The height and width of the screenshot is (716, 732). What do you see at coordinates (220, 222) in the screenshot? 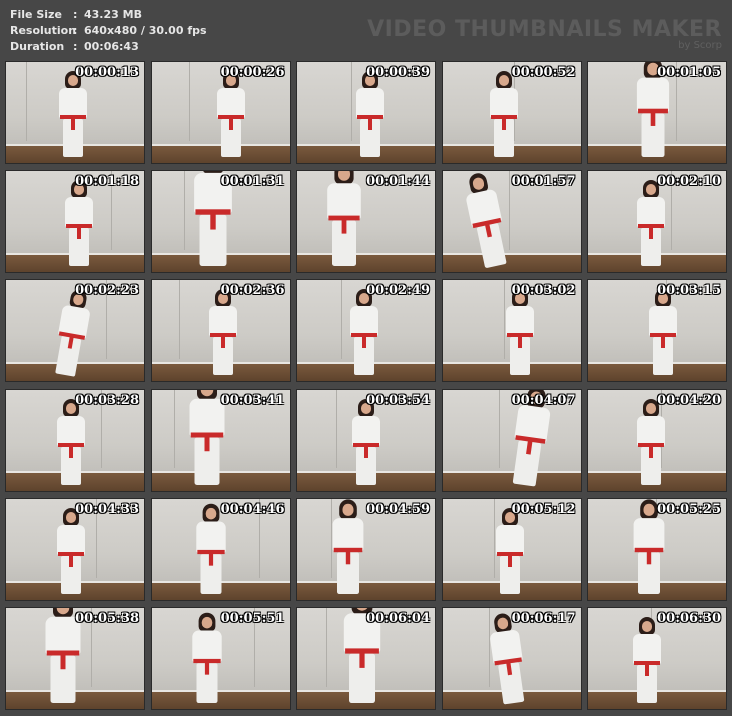
I see `video-thumbnail: 00:01:31` at bounding box center [220, 222].